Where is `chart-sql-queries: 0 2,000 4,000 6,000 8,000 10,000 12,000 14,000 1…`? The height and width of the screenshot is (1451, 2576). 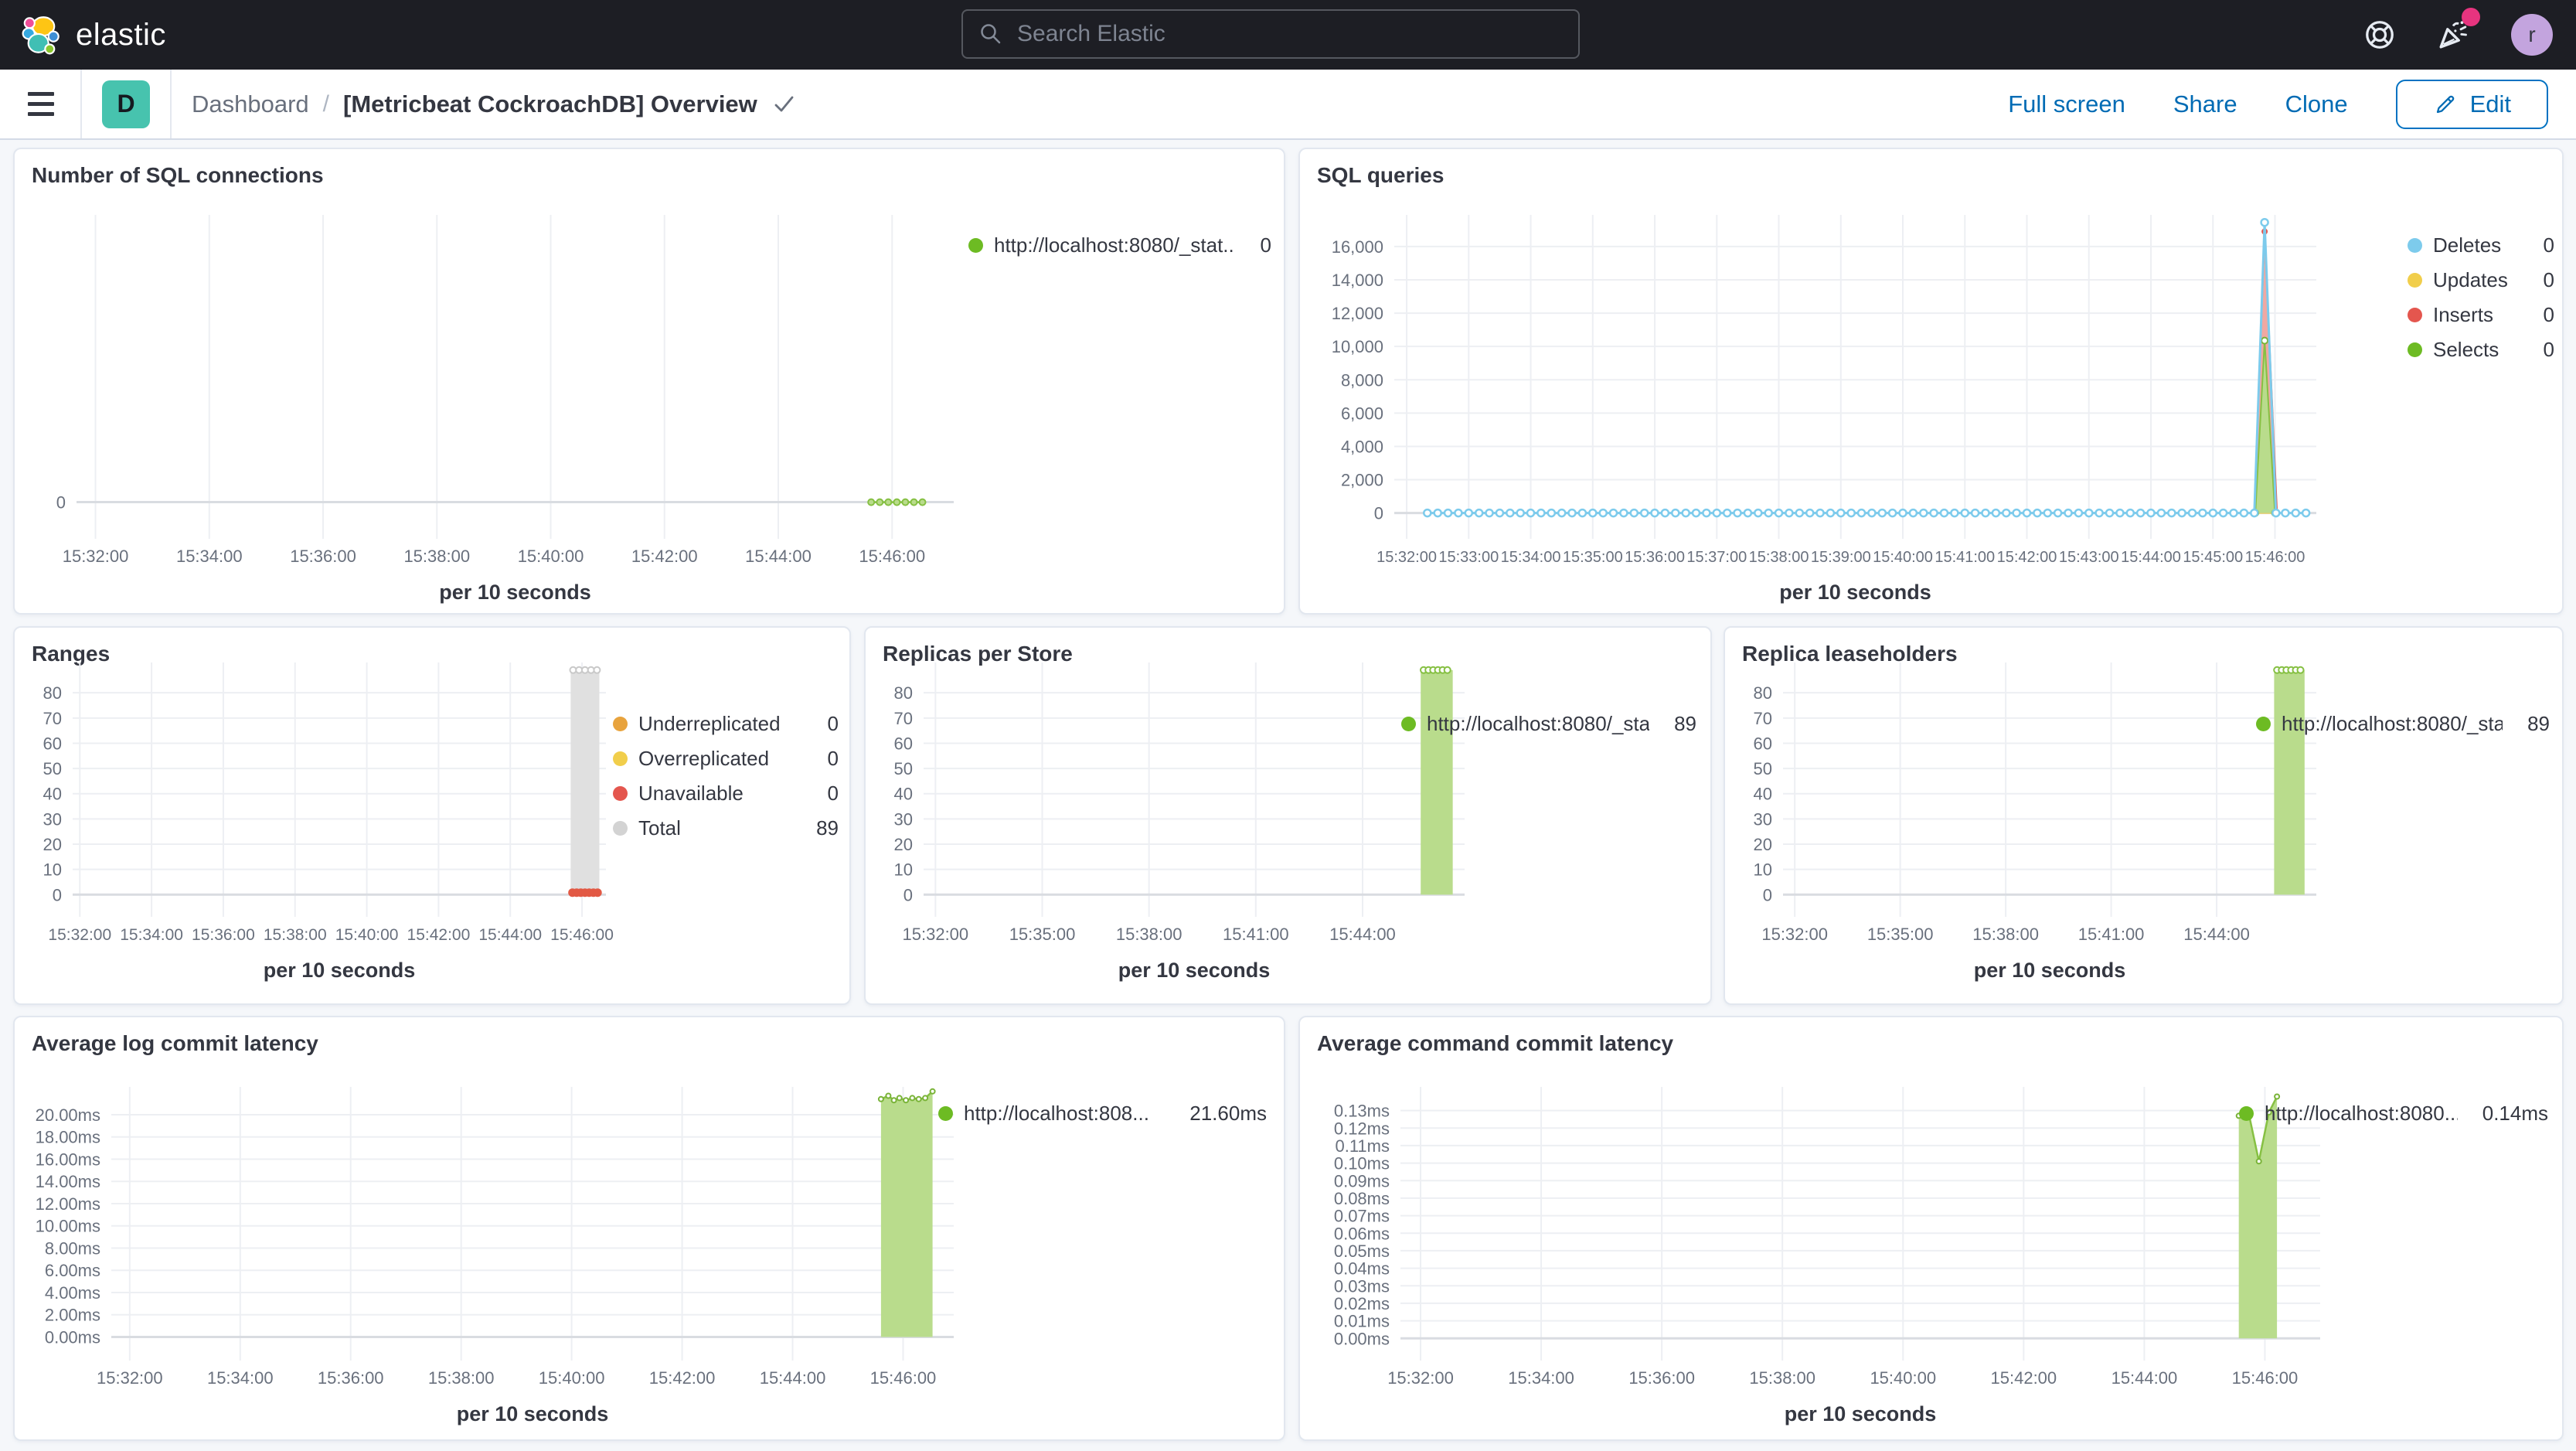
chart-sql-queries: 0 2,000 4,000 6,000 8,000 10,000 12,000 14,000 1… is located at coordinates (1841, 404).